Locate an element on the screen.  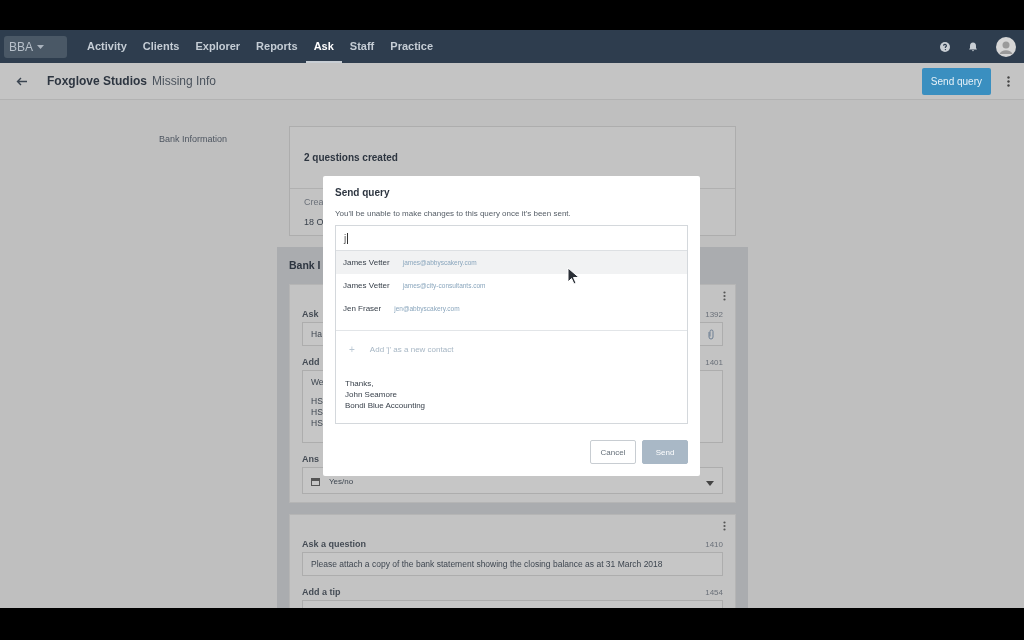
signature-line: Bondi Blue Accounting is located at coordinates (386, 405).